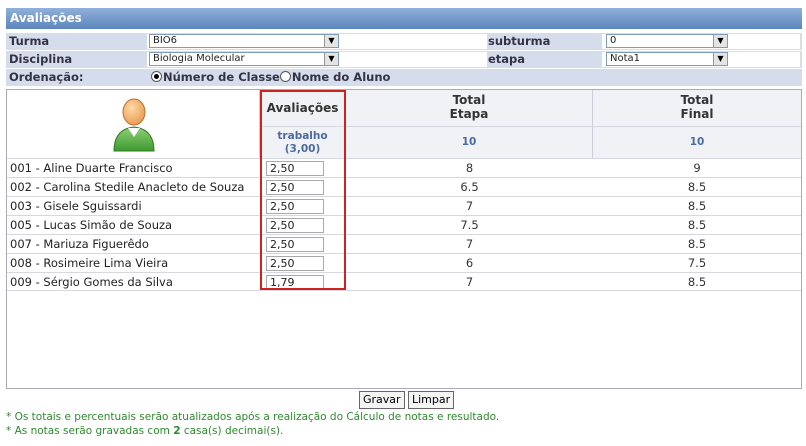 This screenshot has height=446, width=806. I want to click on avaliacao-trabalho-weight: (3,00), so click(302, 149).